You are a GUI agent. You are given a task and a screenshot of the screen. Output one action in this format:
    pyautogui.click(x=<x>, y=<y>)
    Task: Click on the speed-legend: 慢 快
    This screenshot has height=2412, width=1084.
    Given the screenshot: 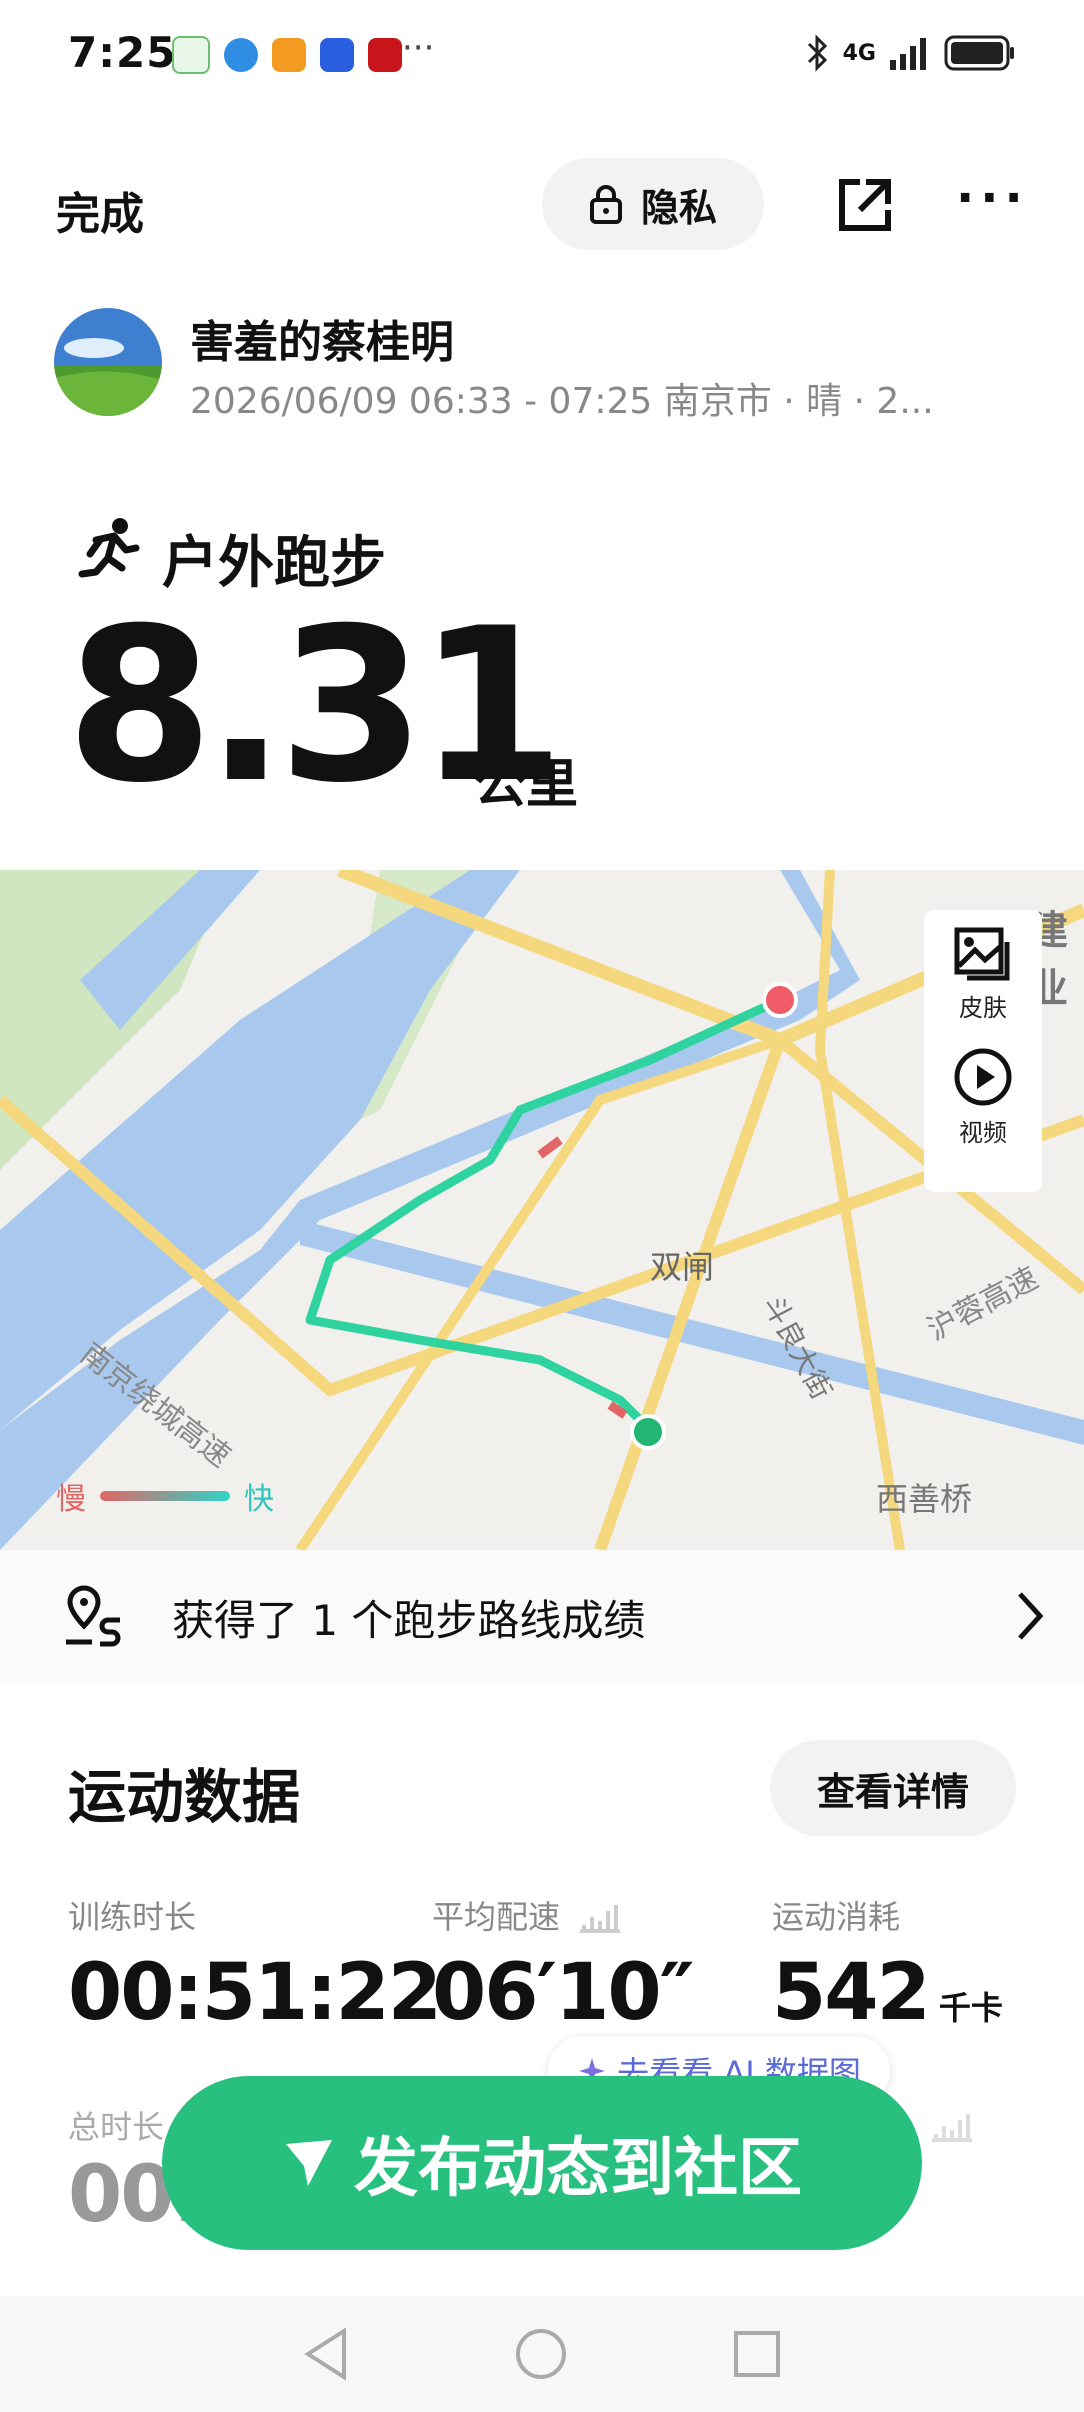 What is the action you would take?
    pyautogui.click(x=165, y=1496)
    